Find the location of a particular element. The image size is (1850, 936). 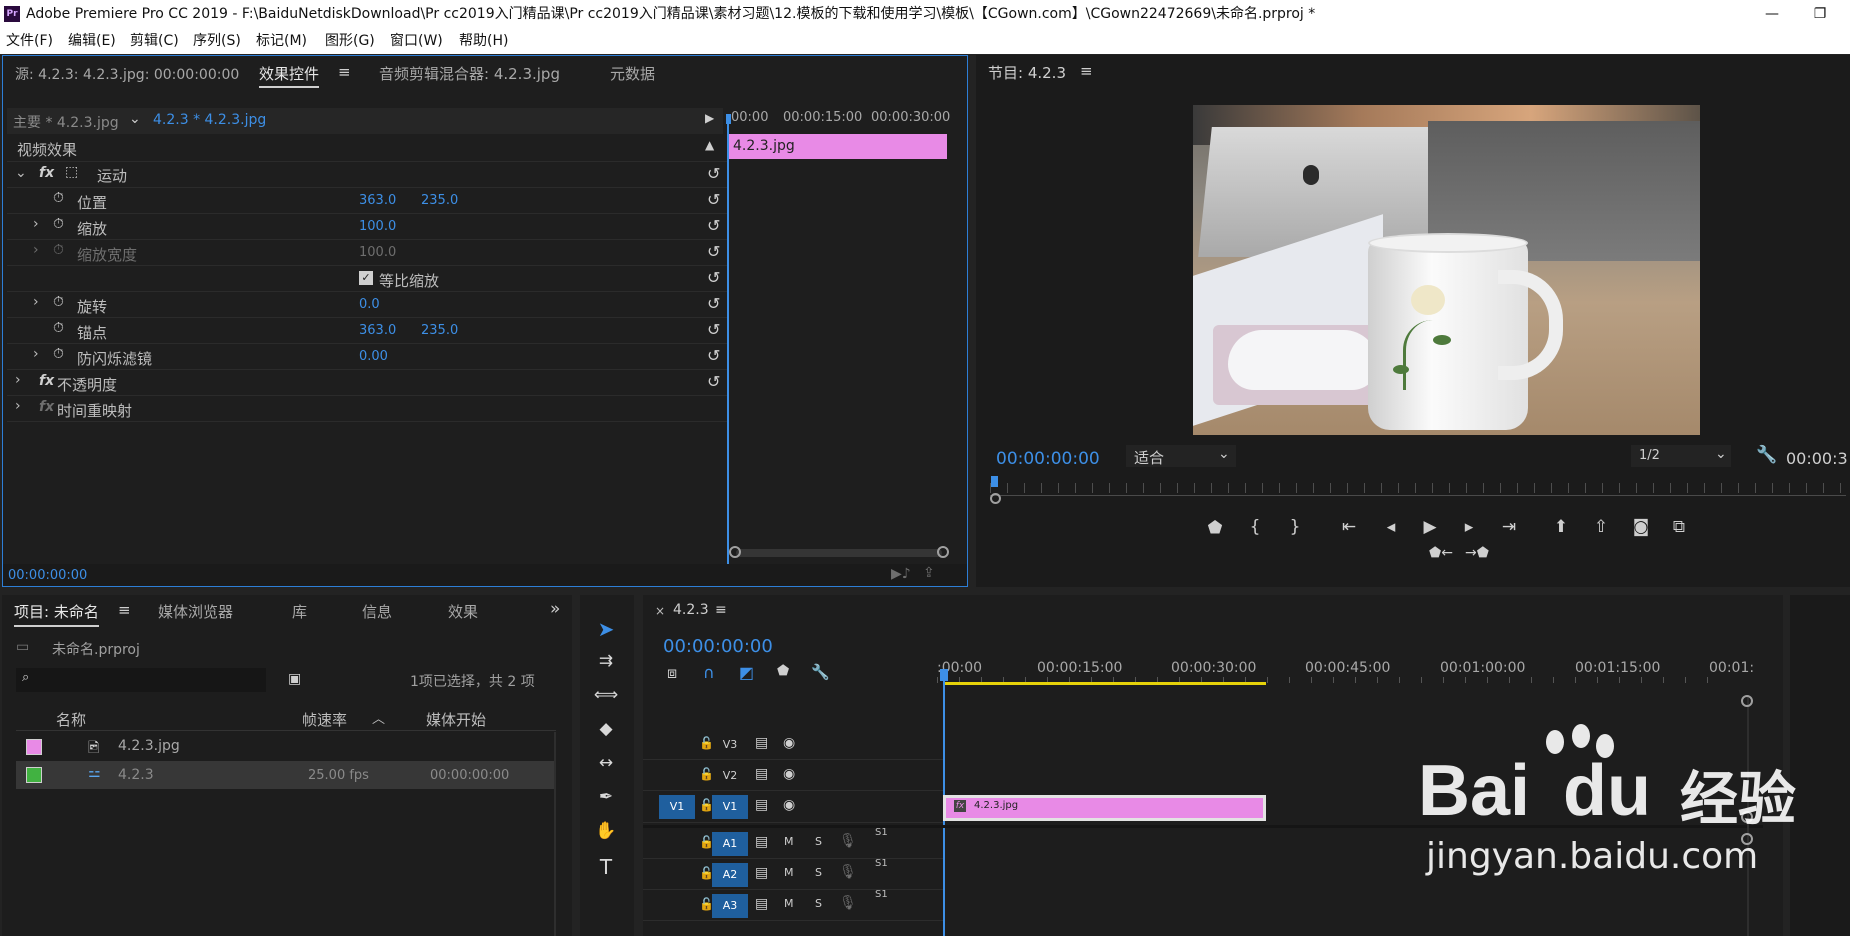

anchor-y-value: 235.0 is located at coordinates (439, 330).